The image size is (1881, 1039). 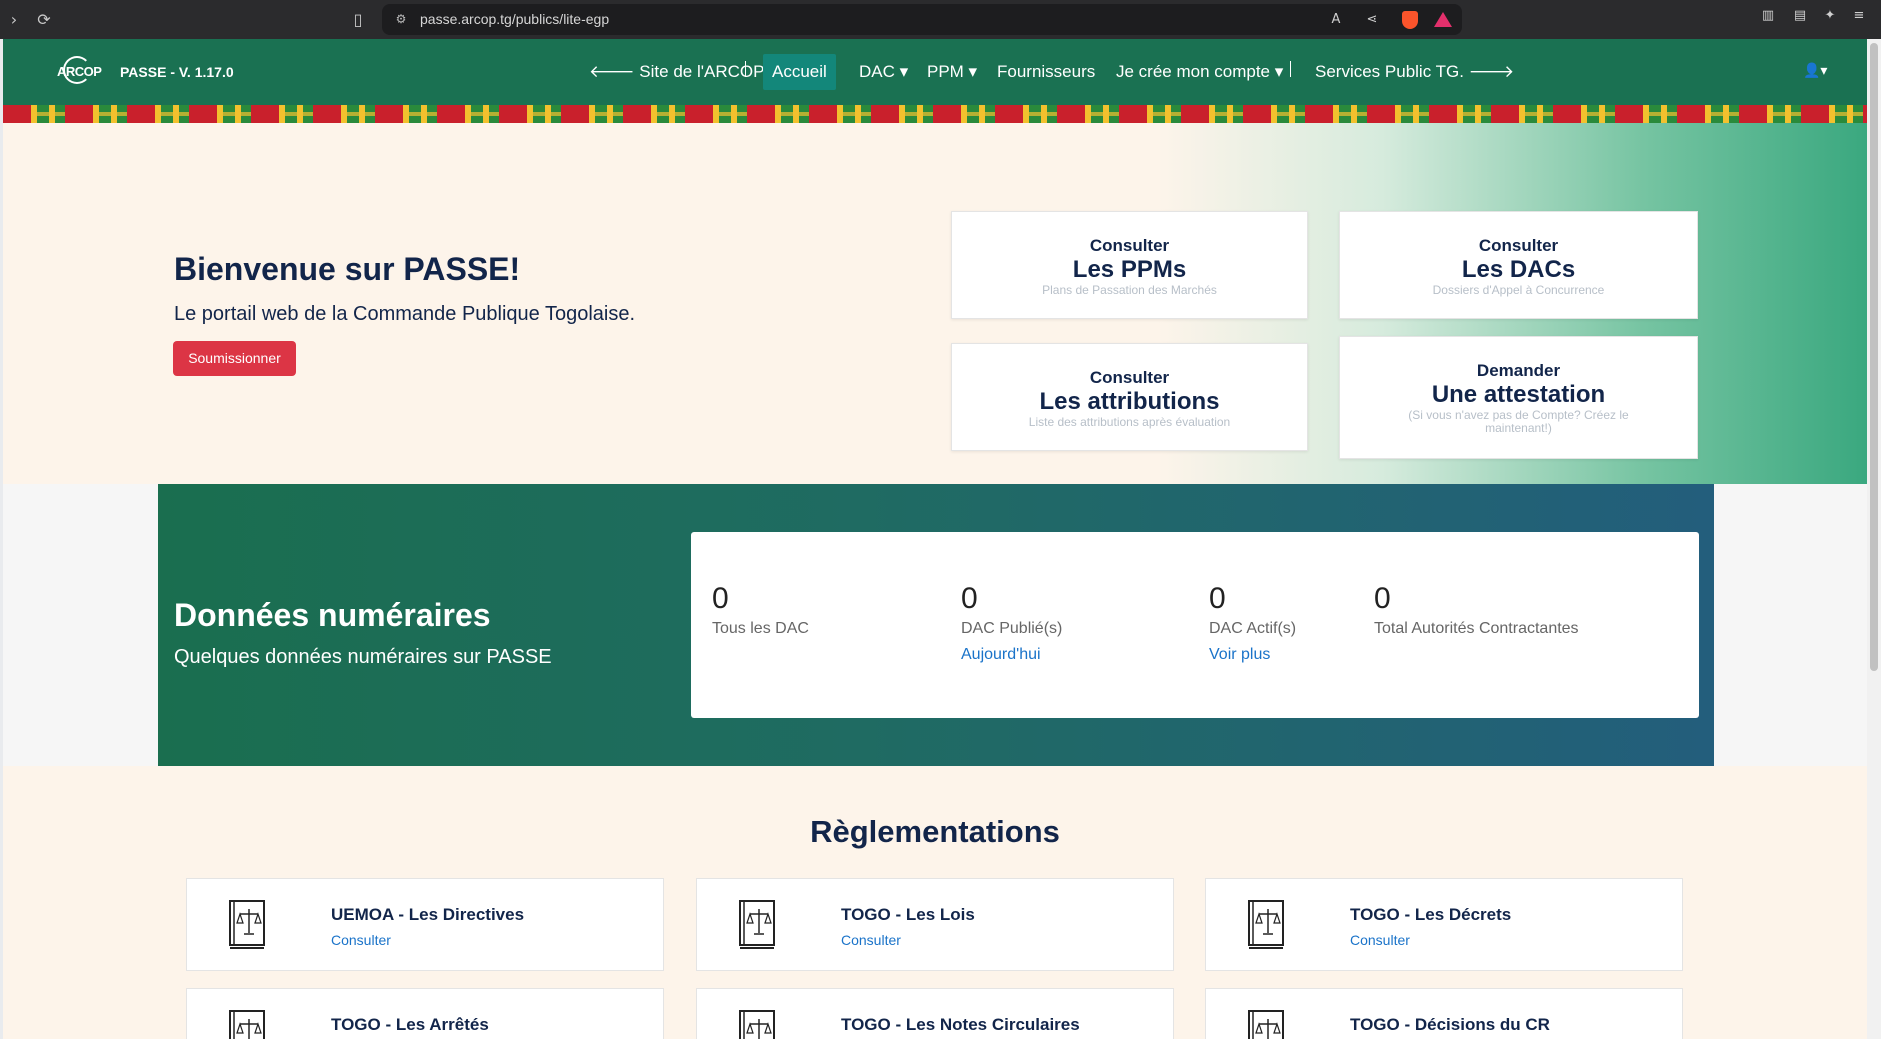 What do you see at coordinates (234, 358) in the screenshot?
I see `soumissionner-button: Soumissionner` at bounding box center [234, 358].